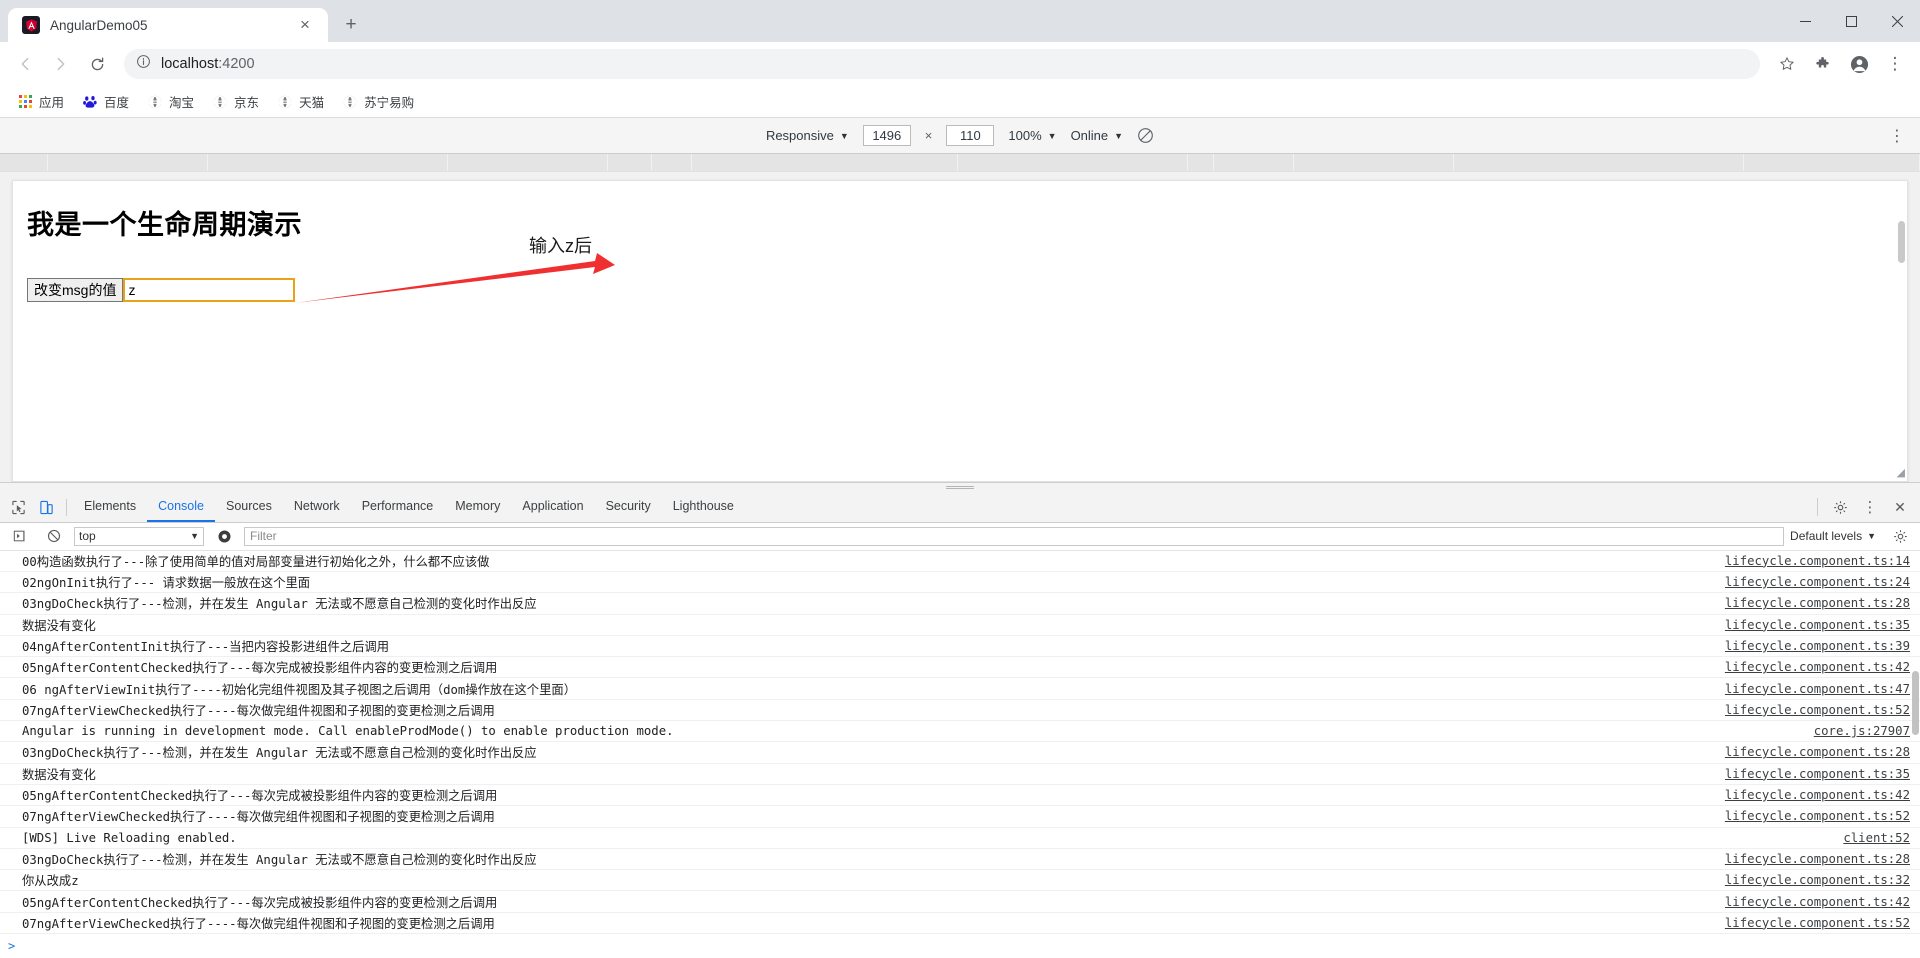 This screenshot has height=958, width=1920. I want to click on change-msg-button: 改变msg的值, so click(75, 290).